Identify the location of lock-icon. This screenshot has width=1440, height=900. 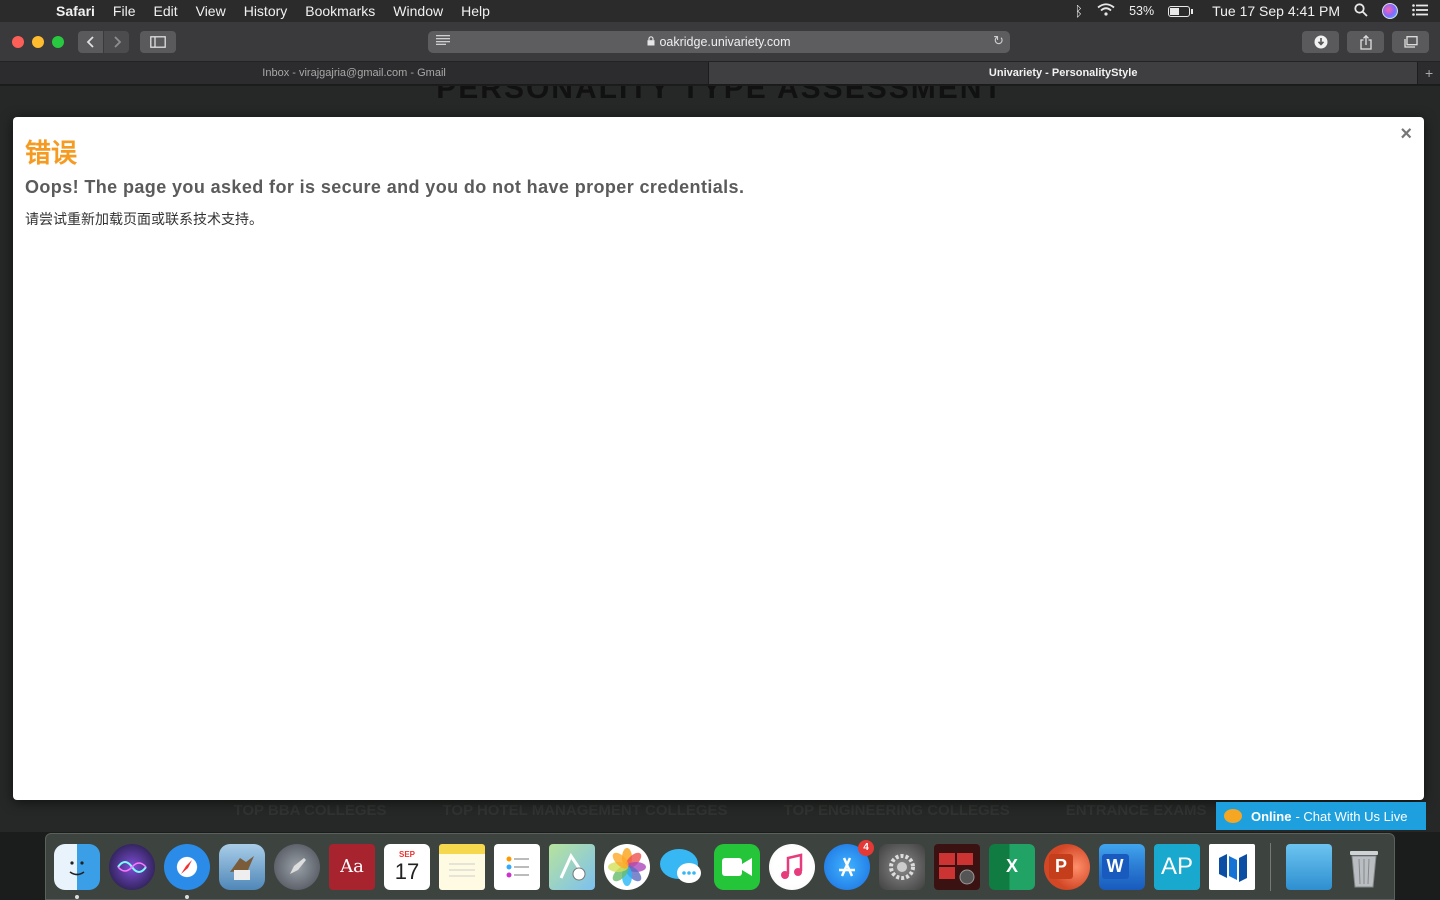
(651, 42).